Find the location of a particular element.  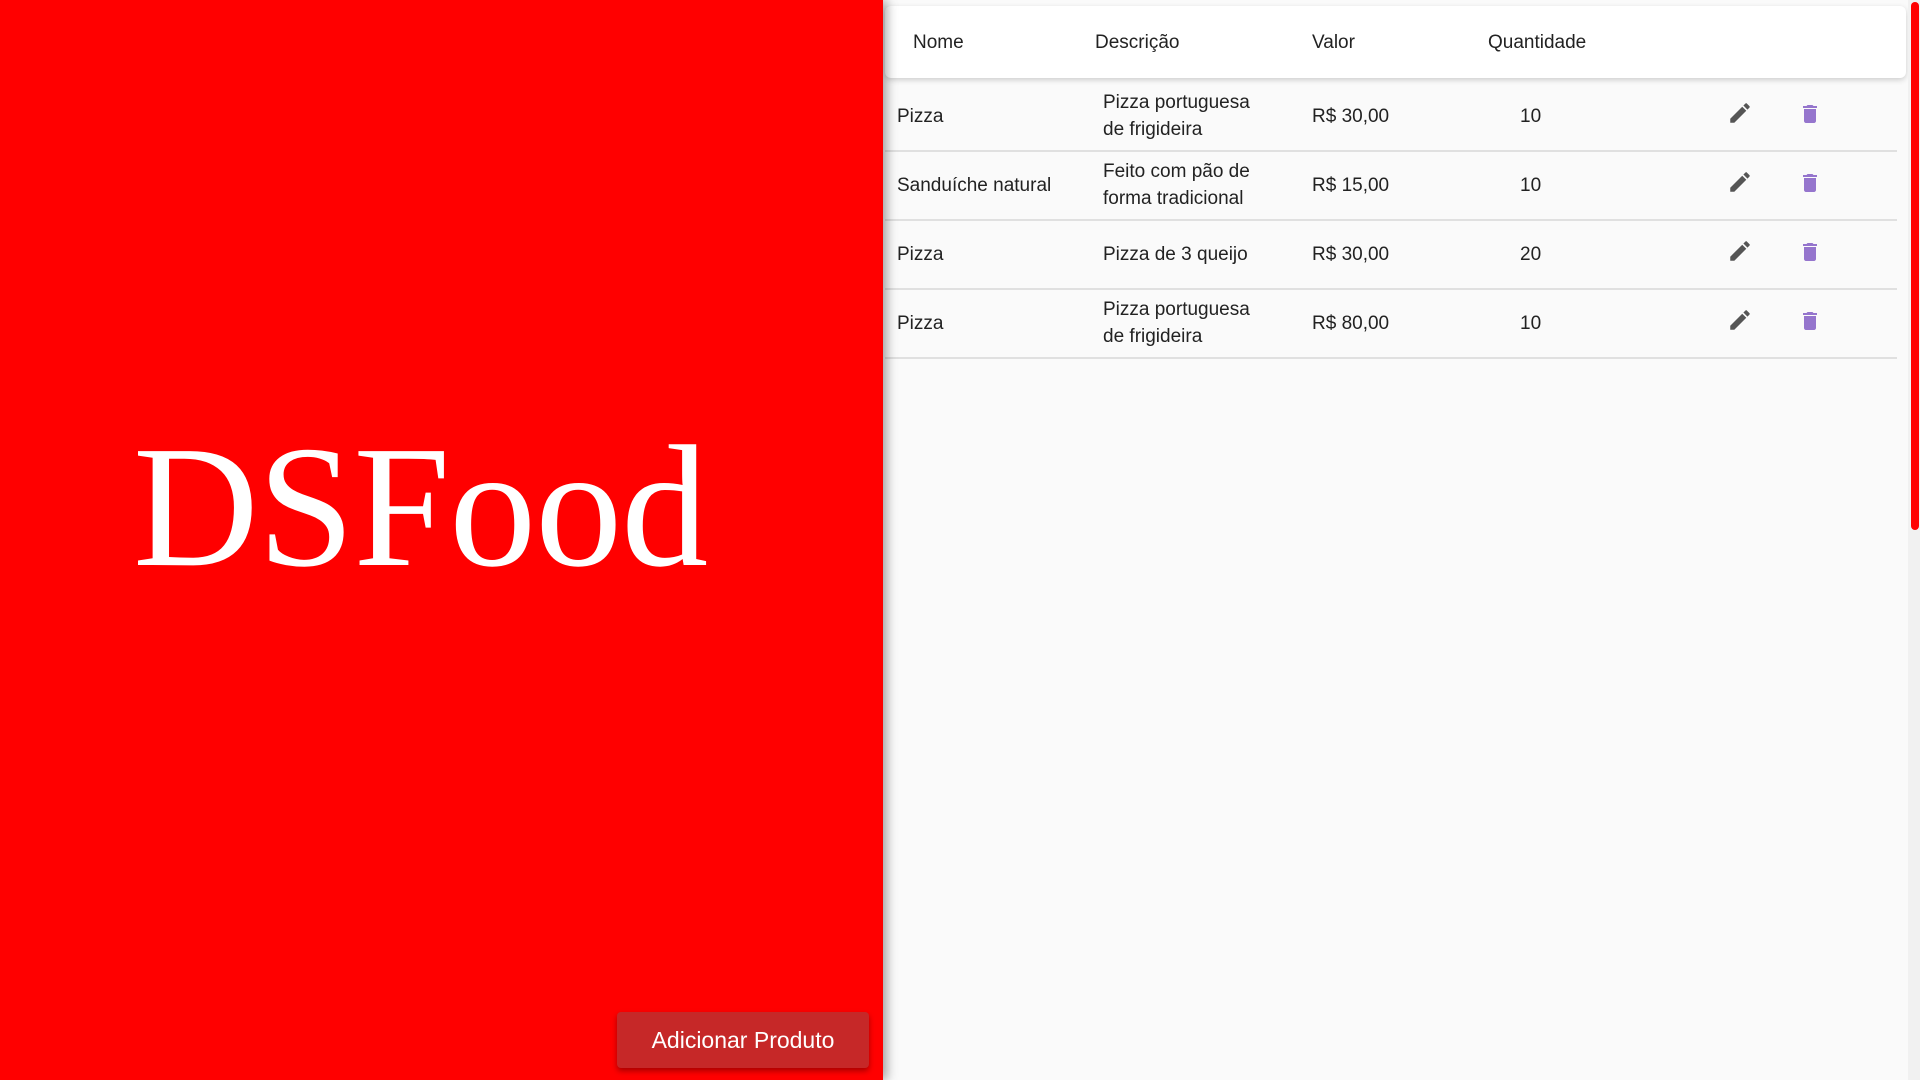

add-product-button: Adicionar Produto is located at coordinates (743, 1040).